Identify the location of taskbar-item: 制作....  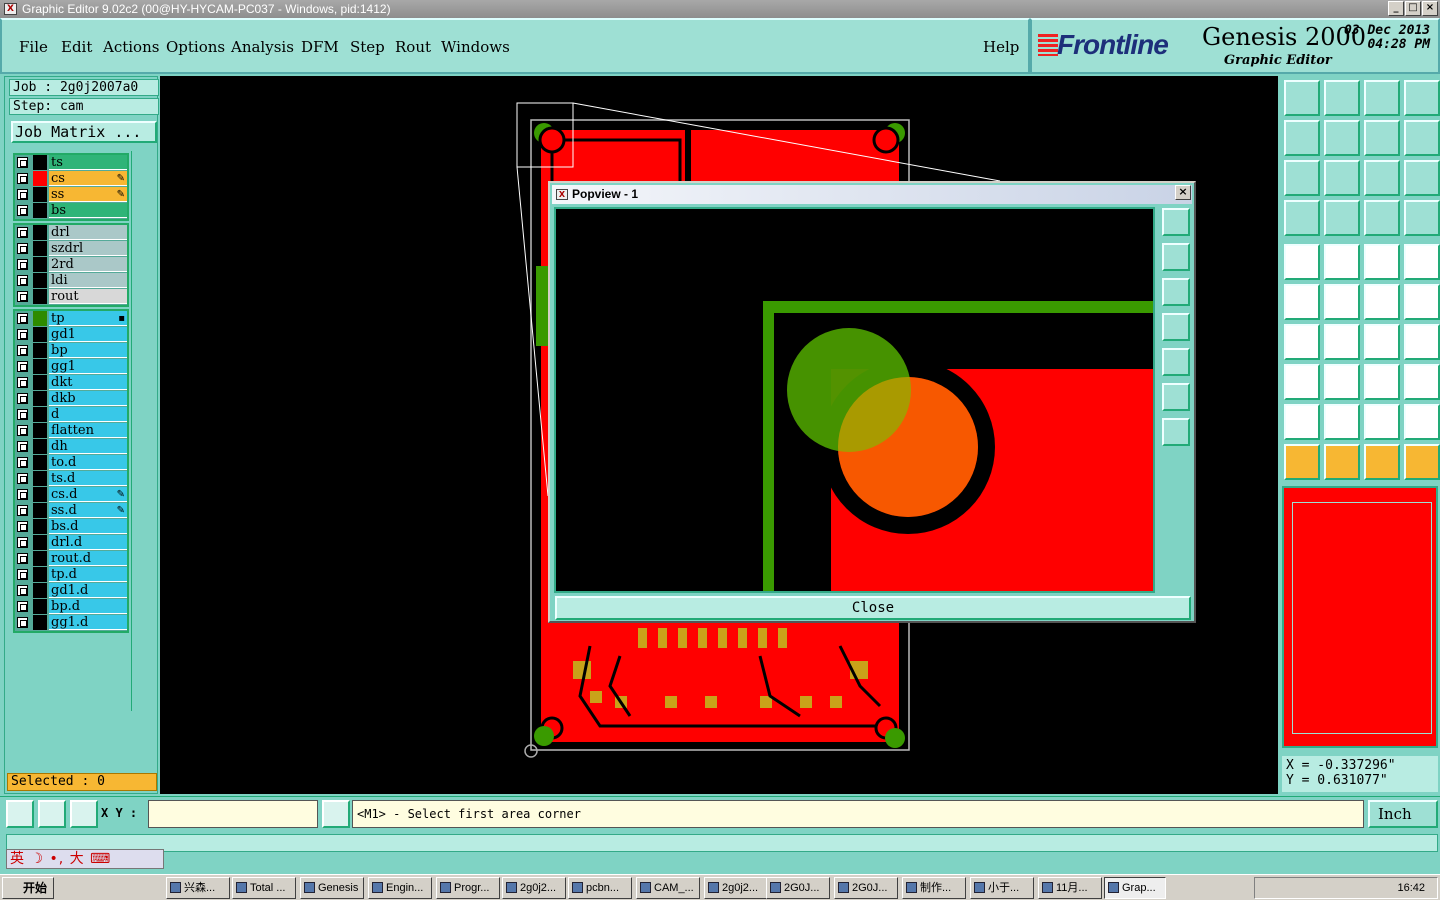
(934, 888).